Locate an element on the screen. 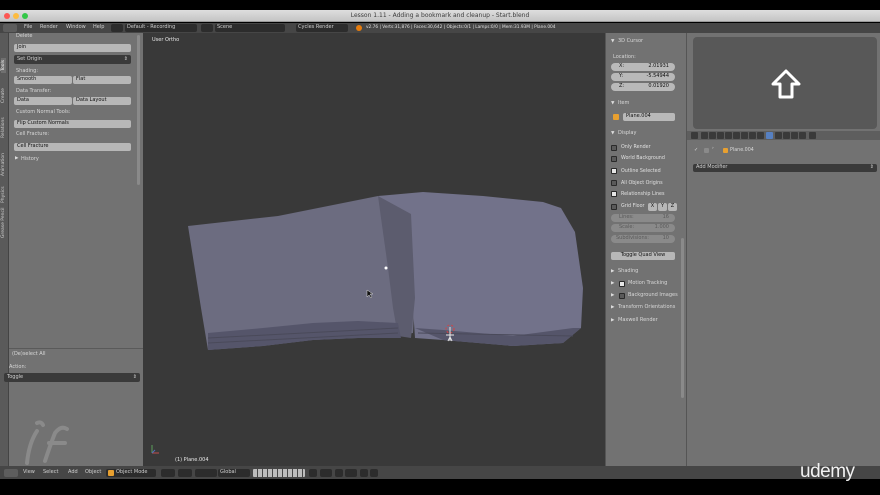 The width and height of the screenshot is (880, 495). axis-x-toggle: X is located at coordinates (652, 207).